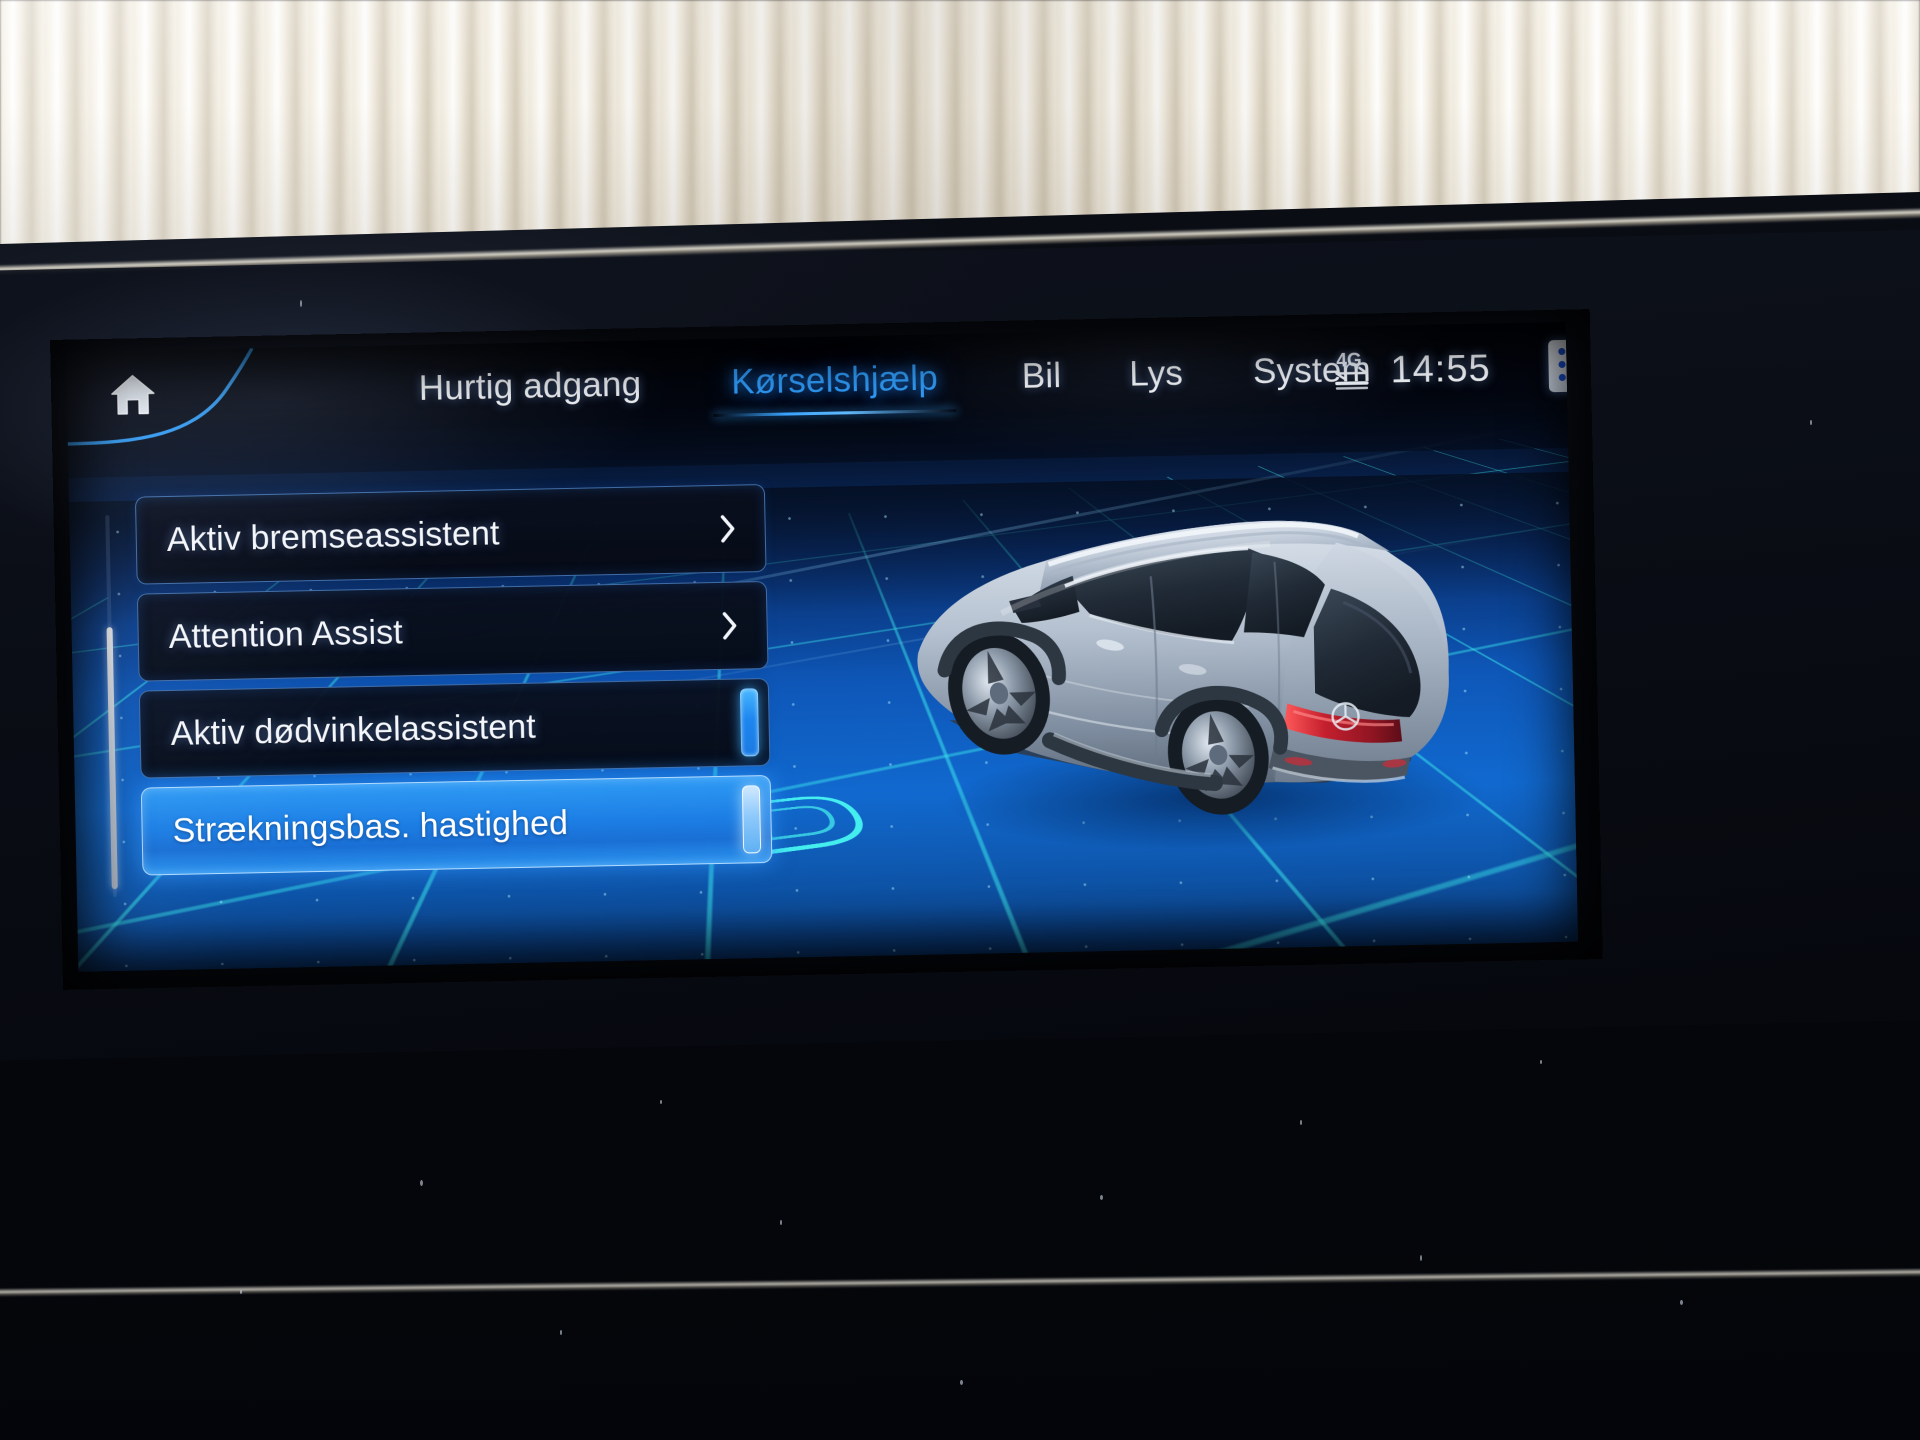  What do you see at coordinates (370, 826) in the screenshot?
I see `list-item-label: Strækningsbas. hastighed` at bounding box center [370, 826].